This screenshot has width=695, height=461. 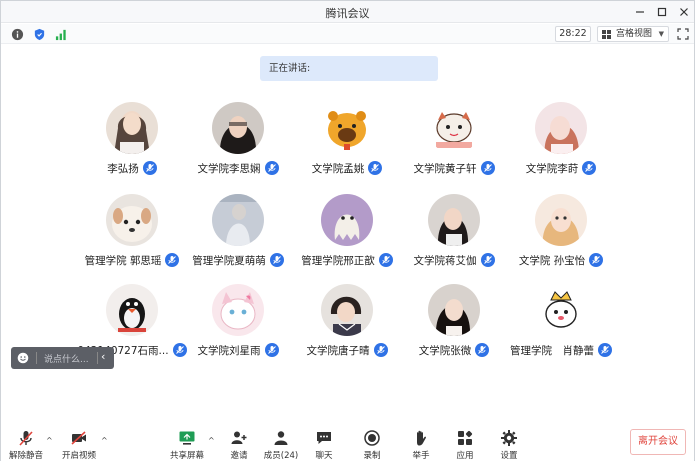 What do you see at coordinates (347, 34) in the screenshot?
I see `meeting-info-bar: 28:22 宫格视图 ▼` at bounding box center [347, 34].